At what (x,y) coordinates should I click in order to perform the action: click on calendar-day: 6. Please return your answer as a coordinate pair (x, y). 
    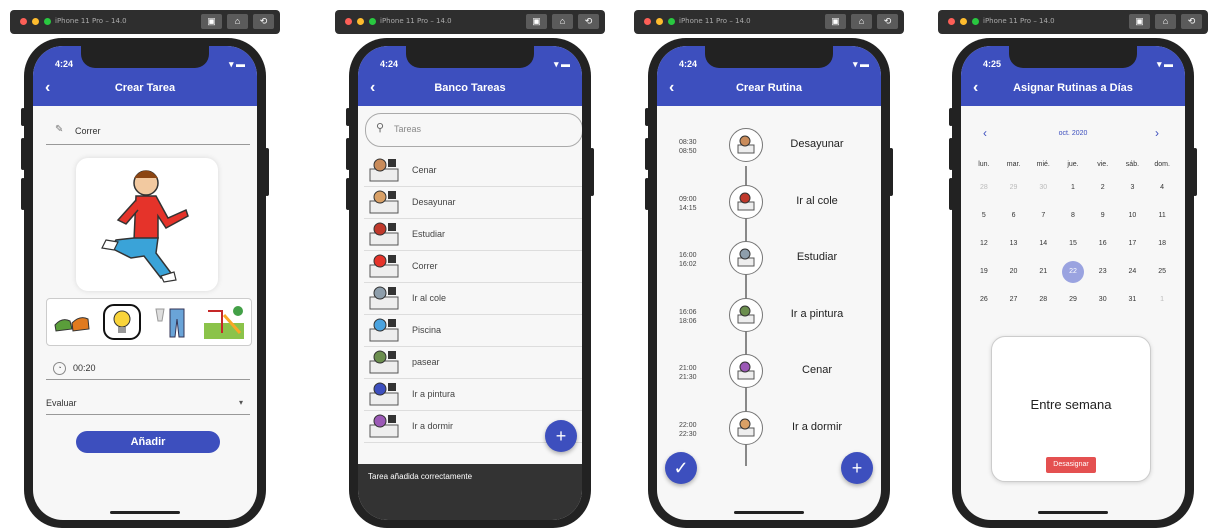
    Looking at the image, I should click on (1014, 216).